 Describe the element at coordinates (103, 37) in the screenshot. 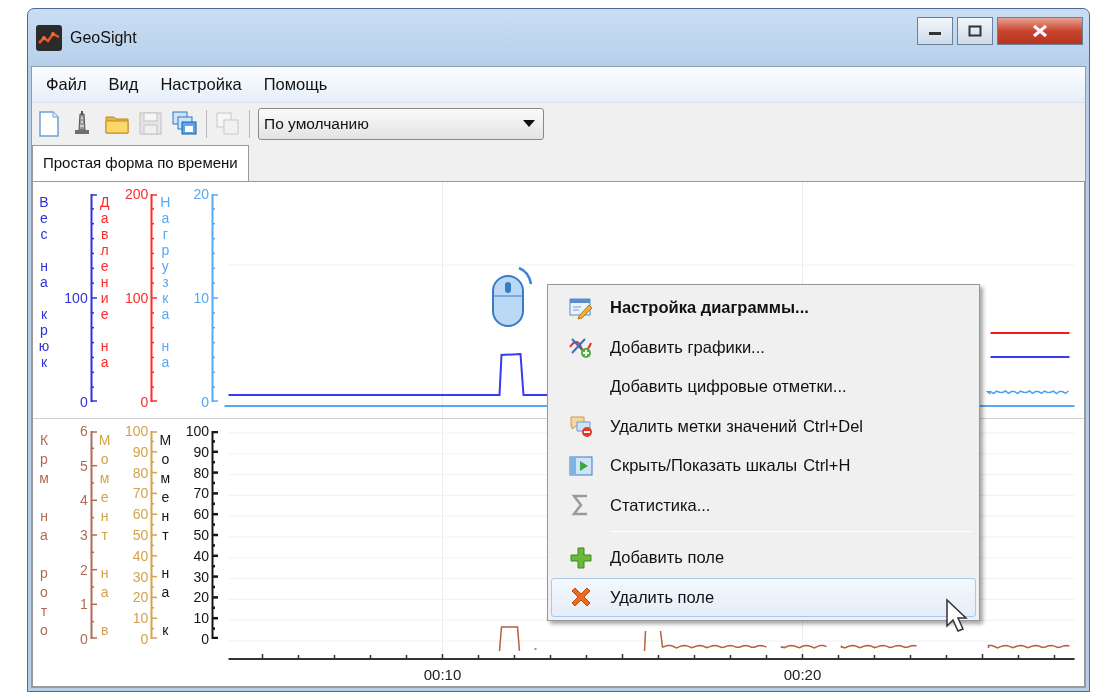

I see `window-title: GeoSight` at that location.